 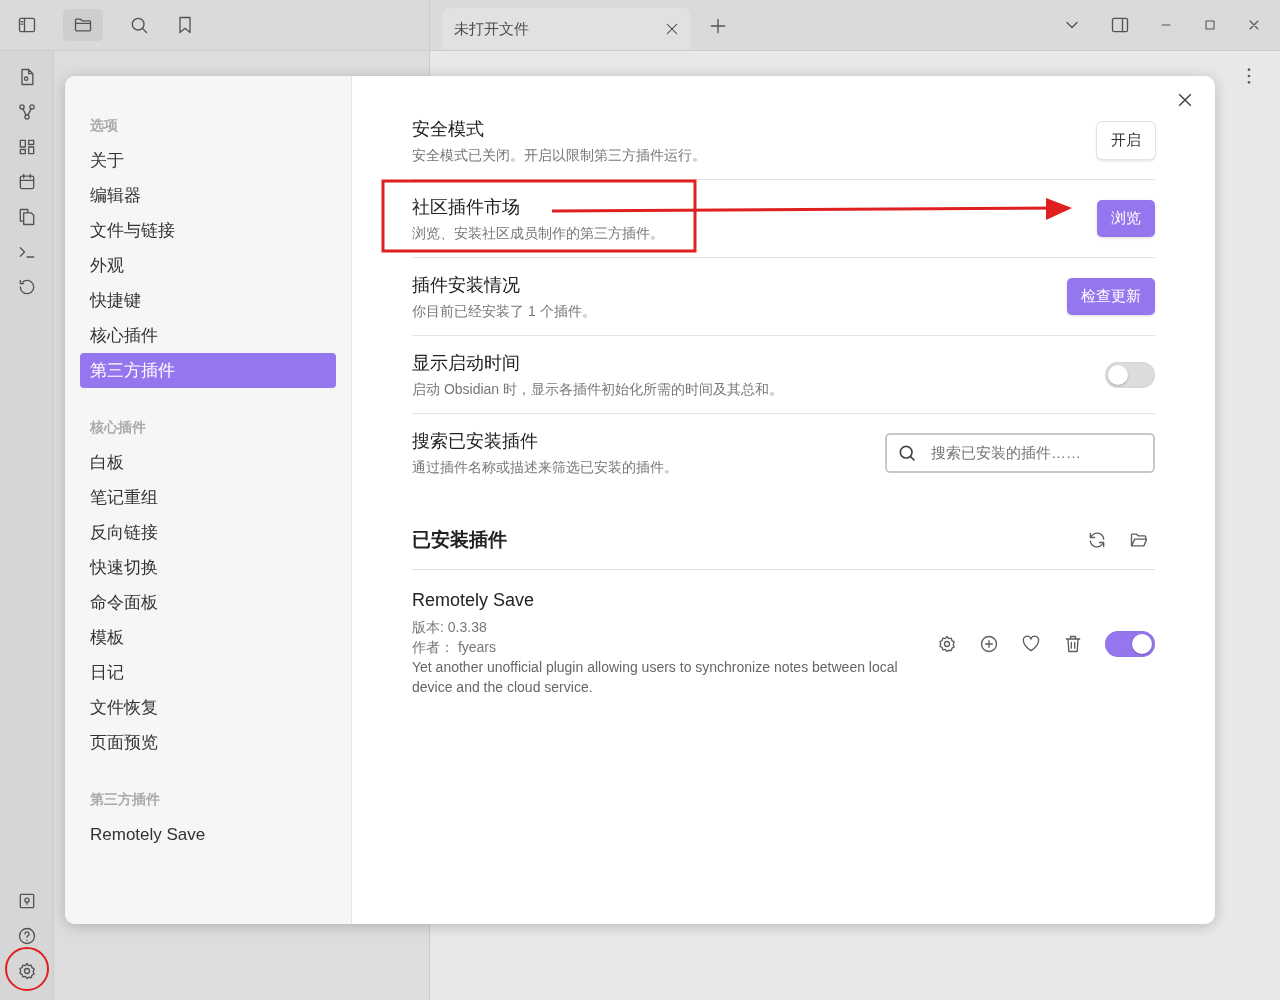 What do you see at coordinates (26, 936) in the screenshot?
I see `help-icon` at bounding box center [26, 936].